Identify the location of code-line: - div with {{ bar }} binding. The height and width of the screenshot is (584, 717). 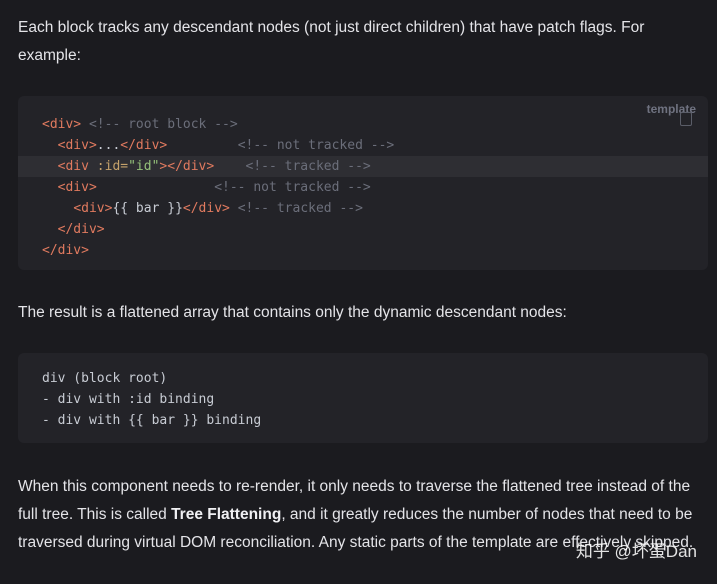
(152, 420).